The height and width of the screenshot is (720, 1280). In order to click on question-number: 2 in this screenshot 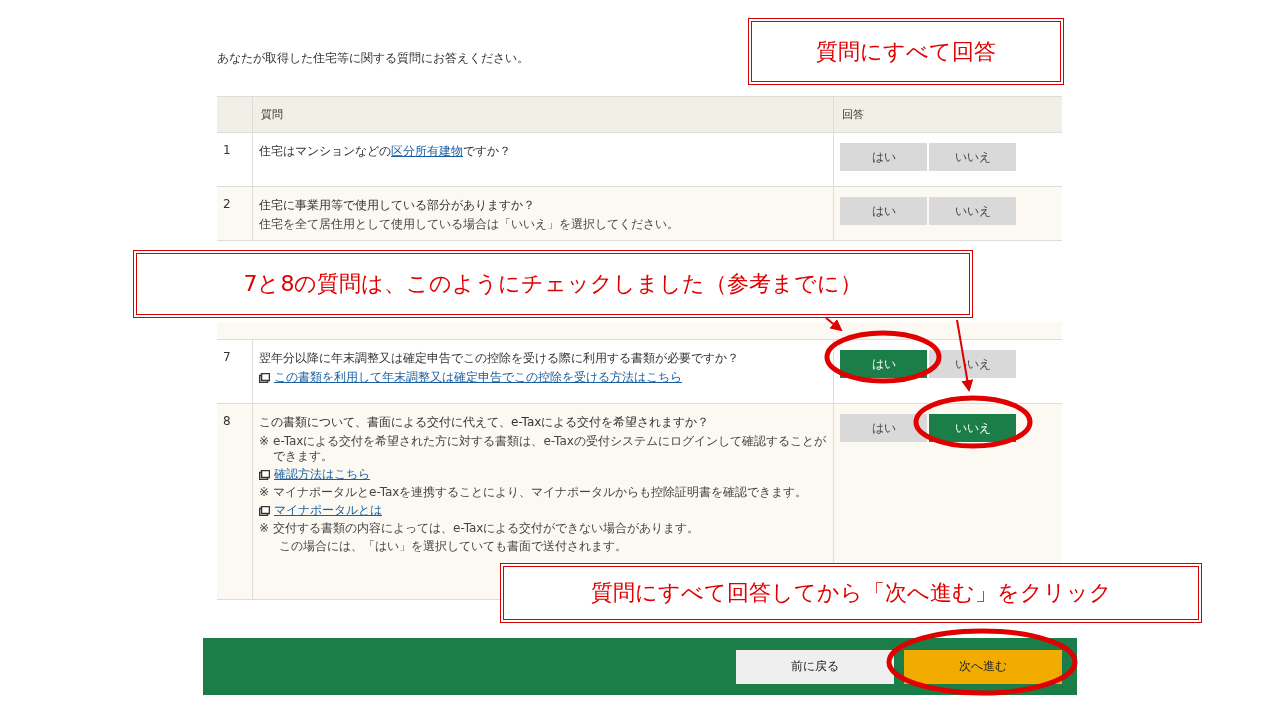, I will do `click(227, 204)`.